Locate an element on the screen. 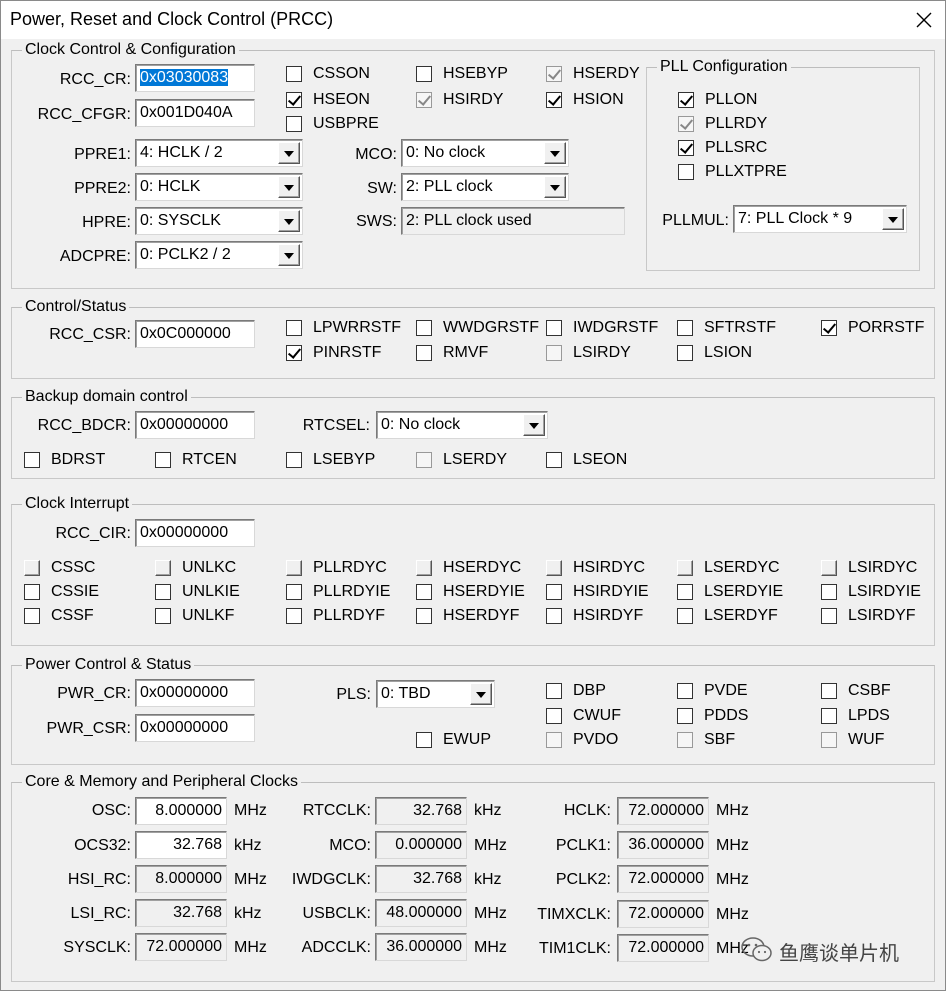  hpre-select: 0: SYSCLK is located at coordinates (219, 221).